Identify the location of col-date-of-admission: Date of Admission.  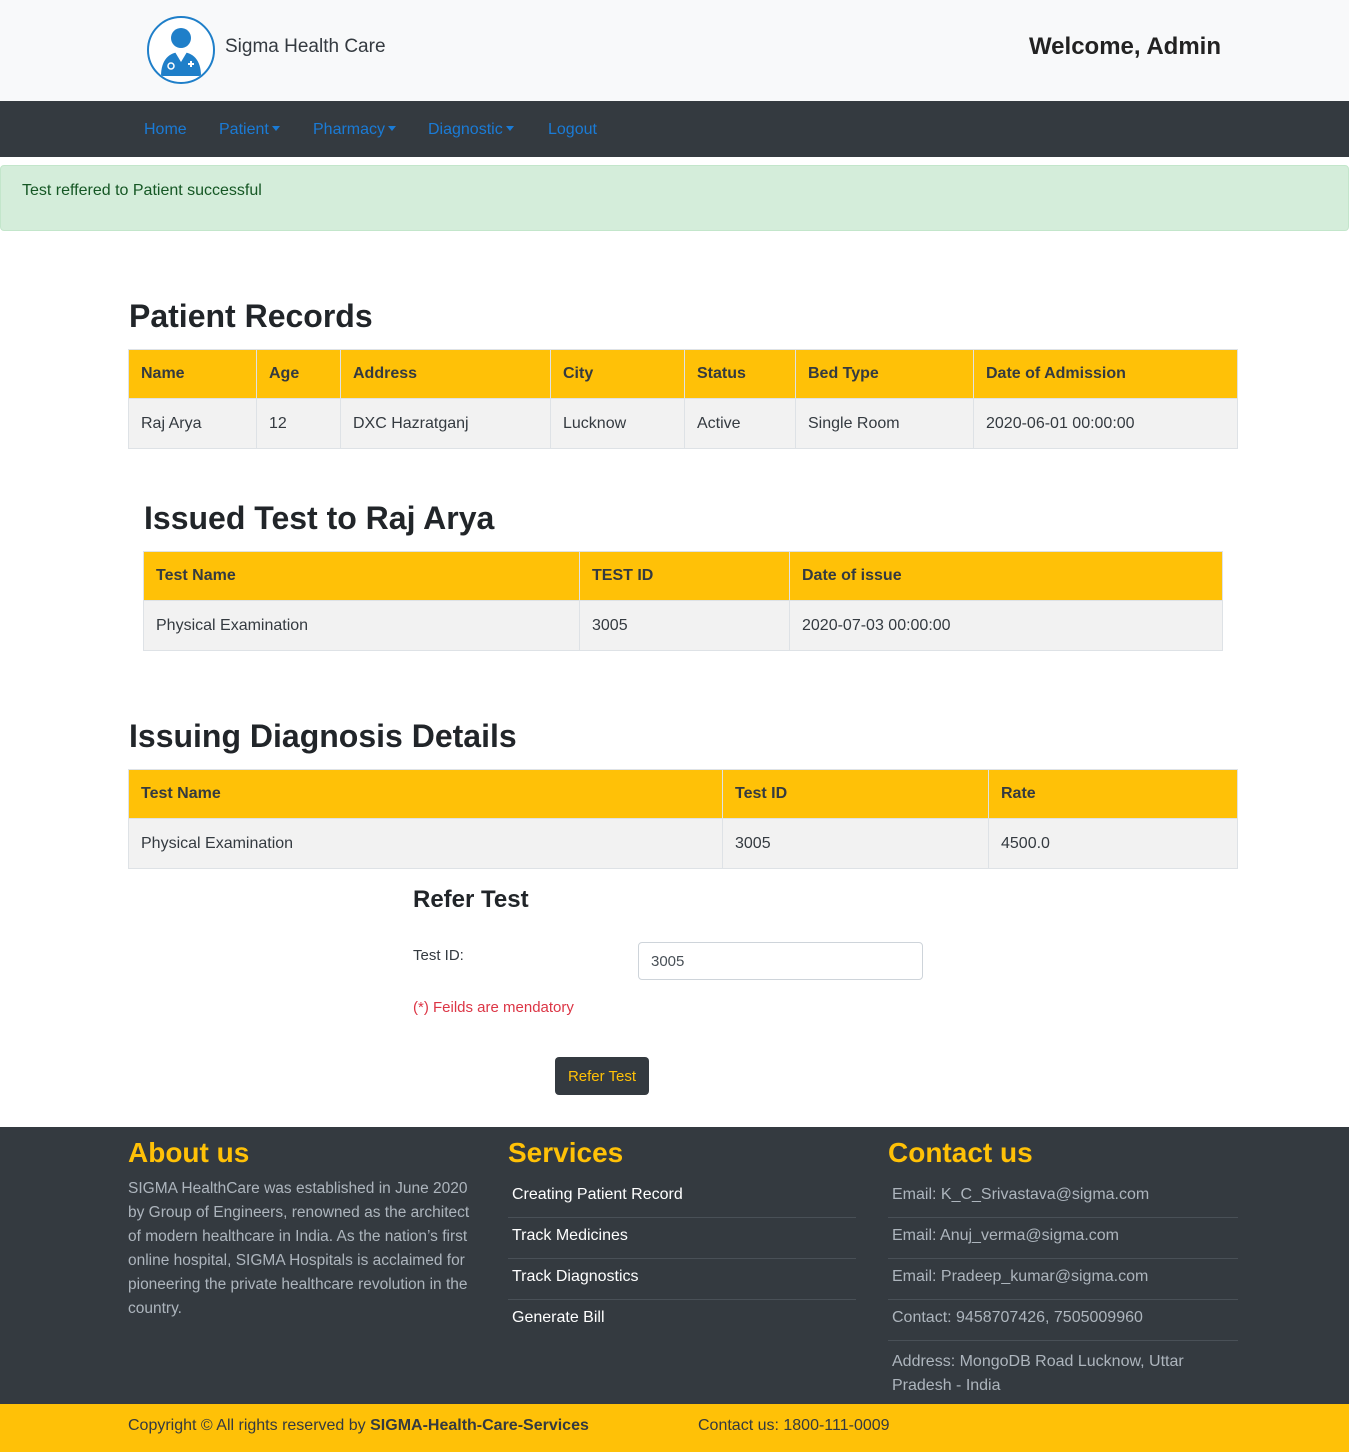
(1105, 374).